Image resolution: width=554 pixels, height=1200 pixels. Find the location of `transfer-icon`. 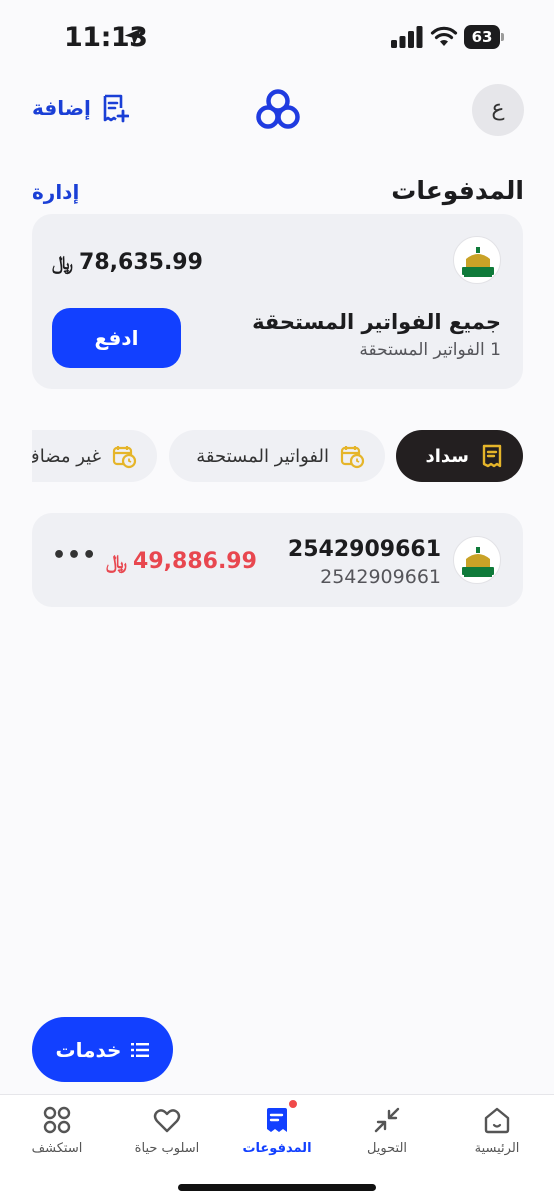

transfer-icon is located at coordinates (387, 1120).